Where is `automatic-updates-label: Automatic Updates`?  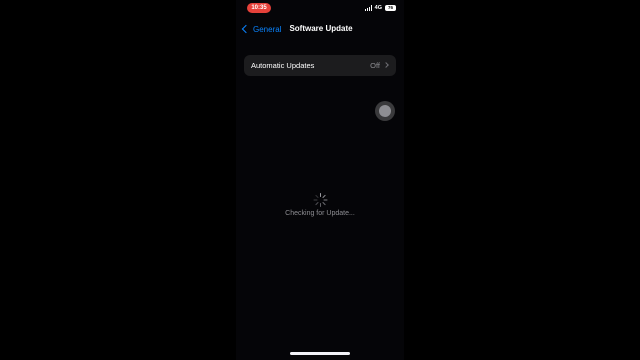
automatic-updates-label: Automatic Updates is located at coordinates (283, 65).